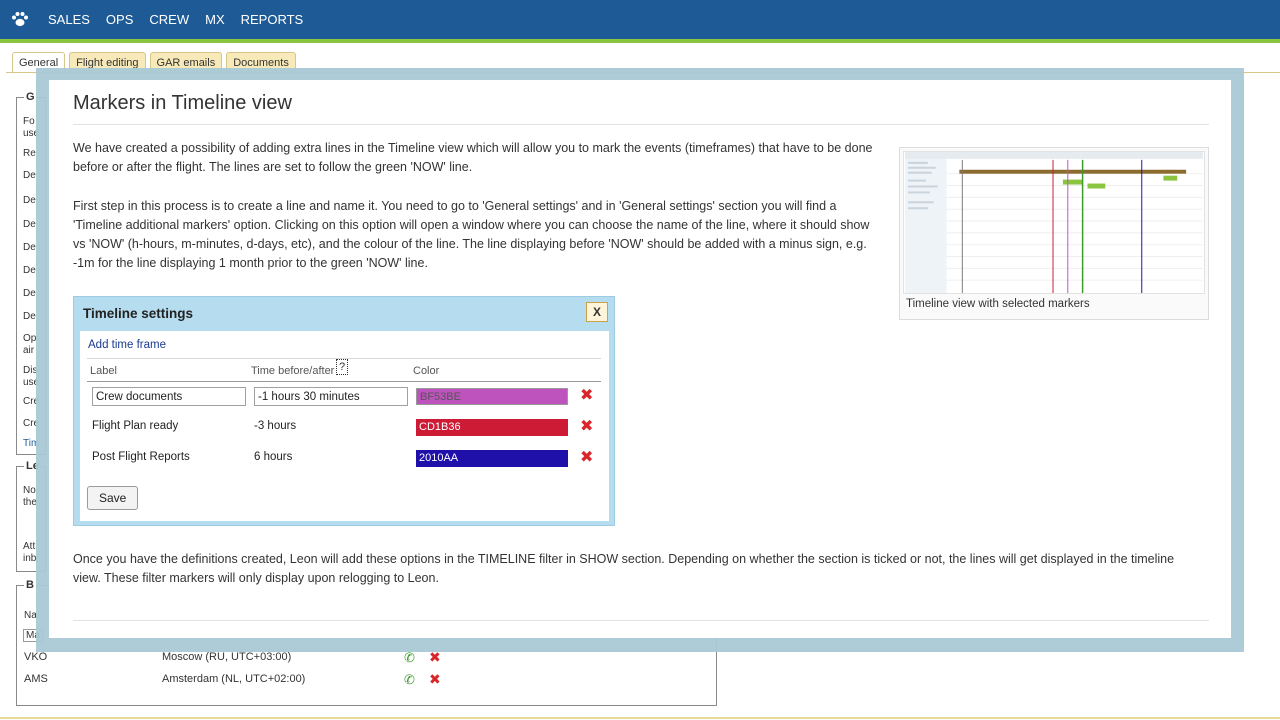 This screenshot has width=1280, height=720. I want to click on nav-crew: CREW, so click(169, 19).